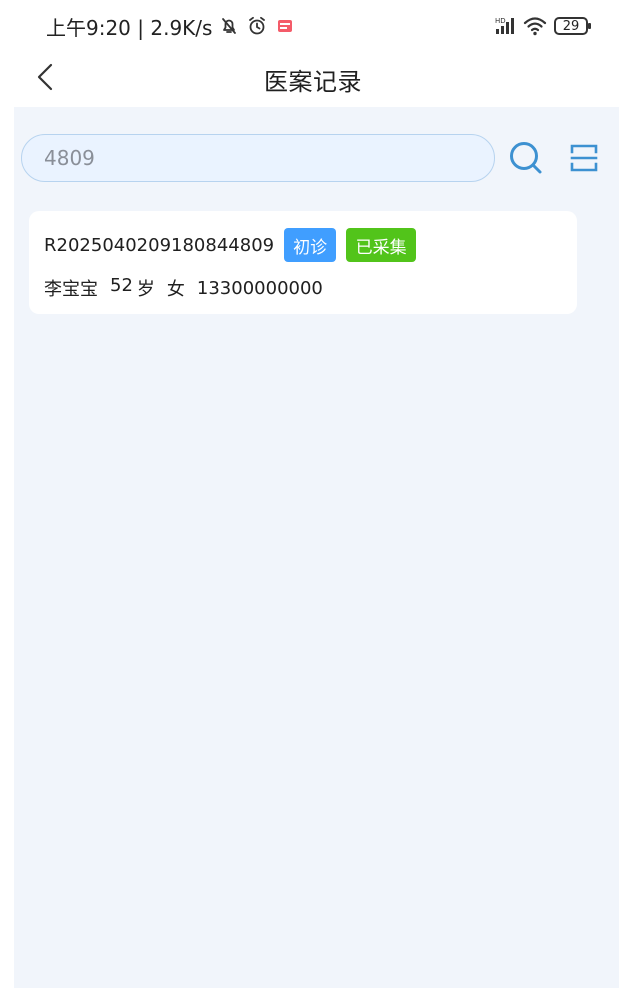 This screenshot has width=626, height=988. Describe the element at coordinates (129, 27) in the screenshot. I see `status-time-speed: 上午9:20 | 2.9K/s` at that location.